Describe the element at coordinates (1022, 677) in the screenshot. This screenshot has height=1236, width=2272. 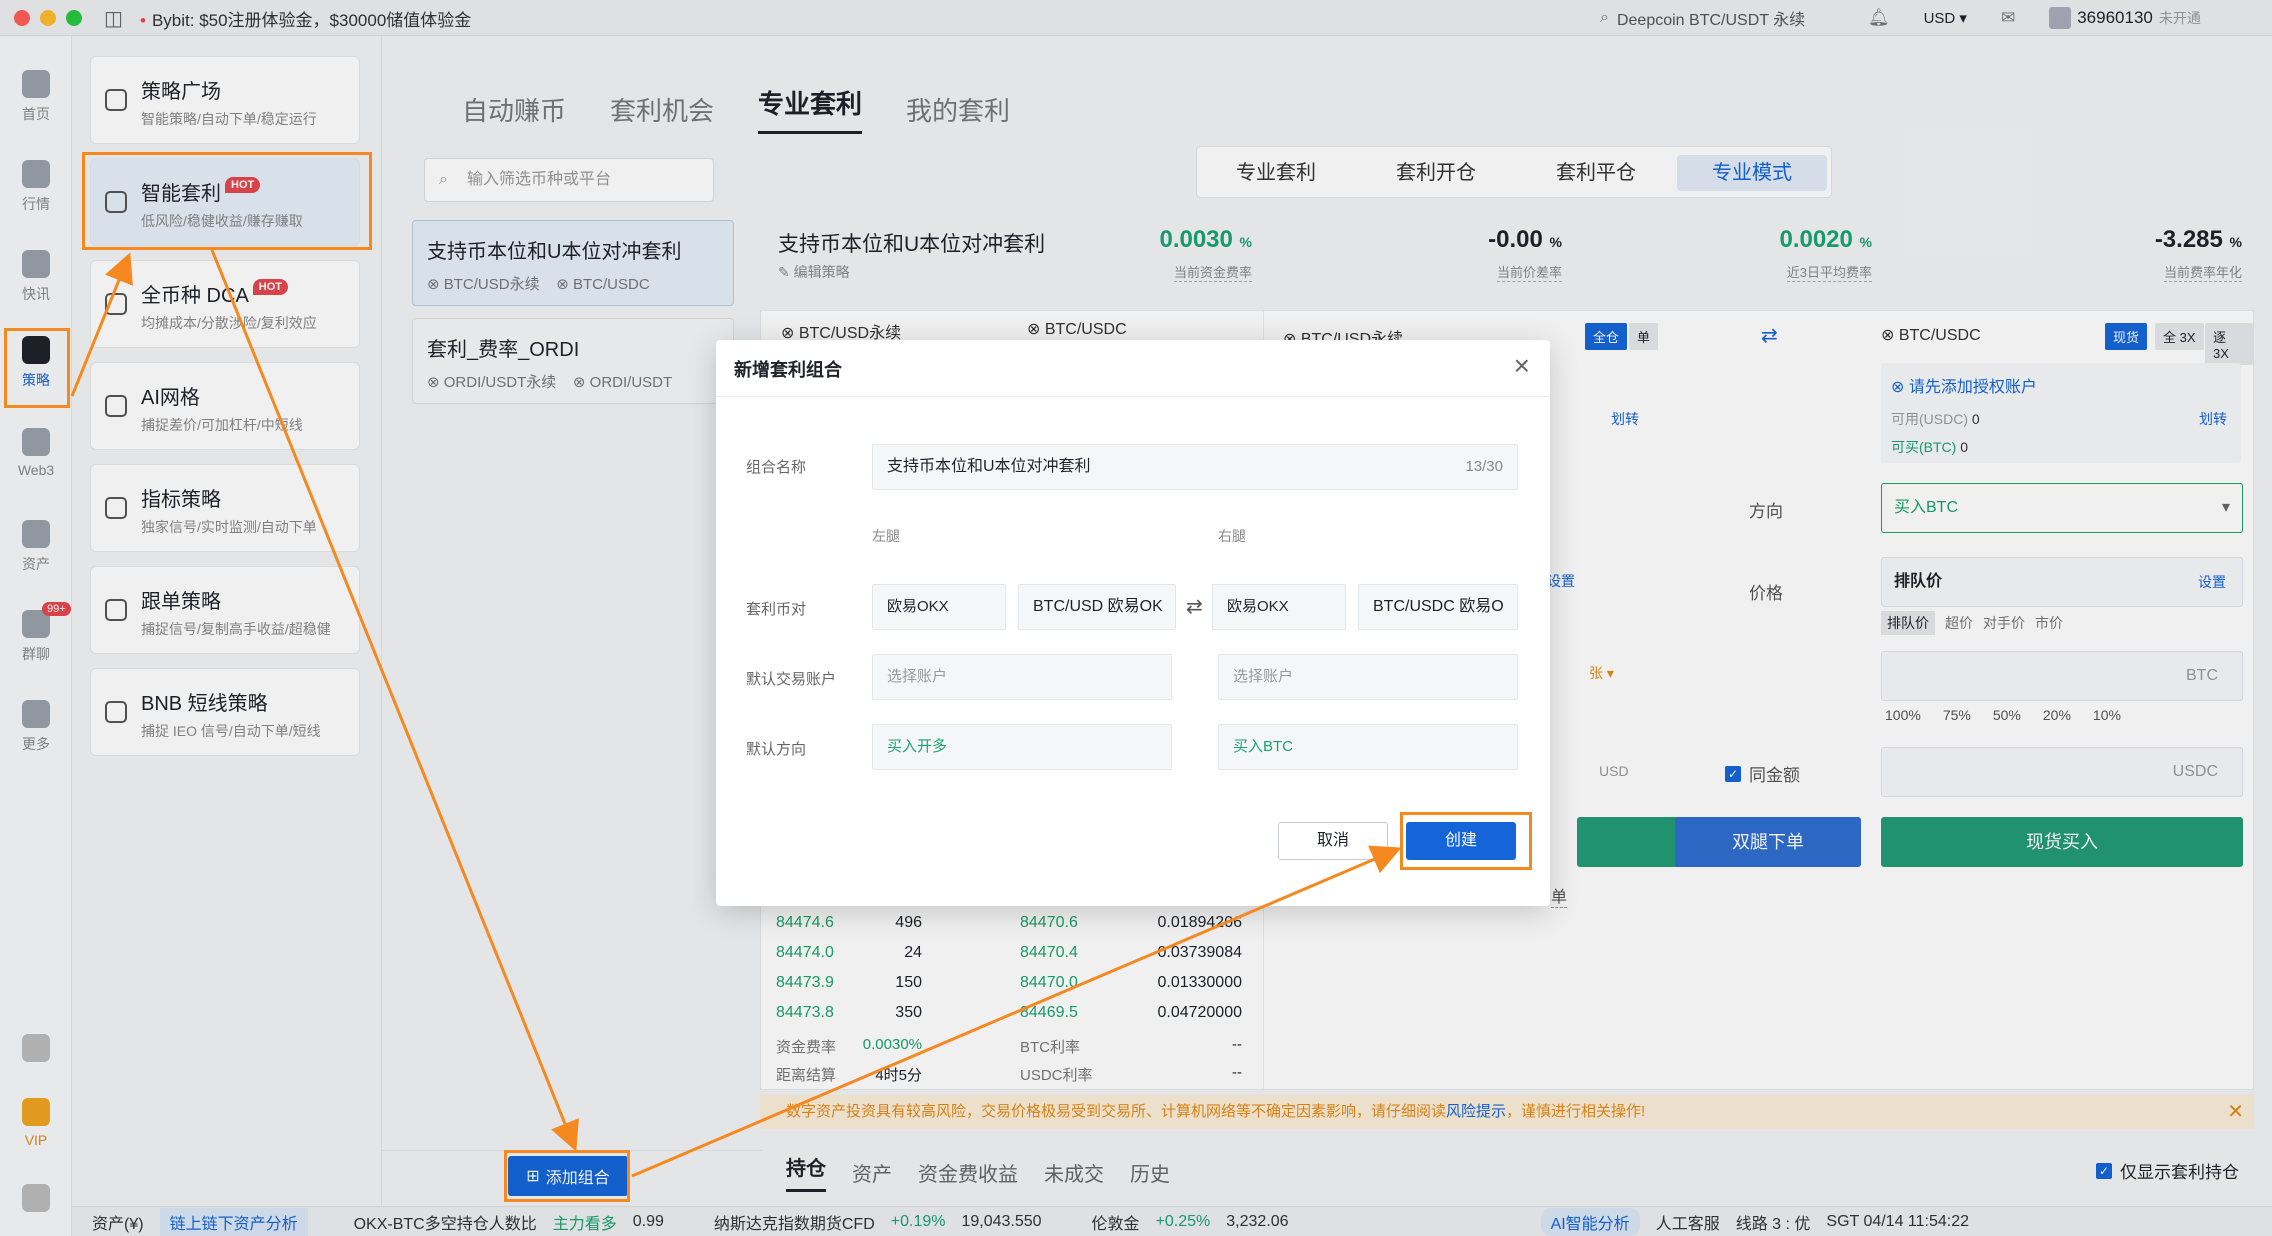
I see `left-account-select: 选择账户` at that location.